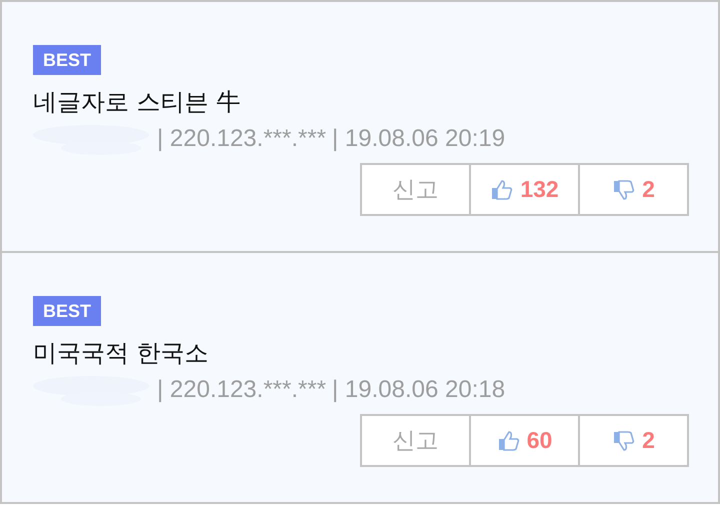  What do you see at coordinates (524, 189) in the screenshot?
I see `like-button: 132` at bounding box center [524, 189].